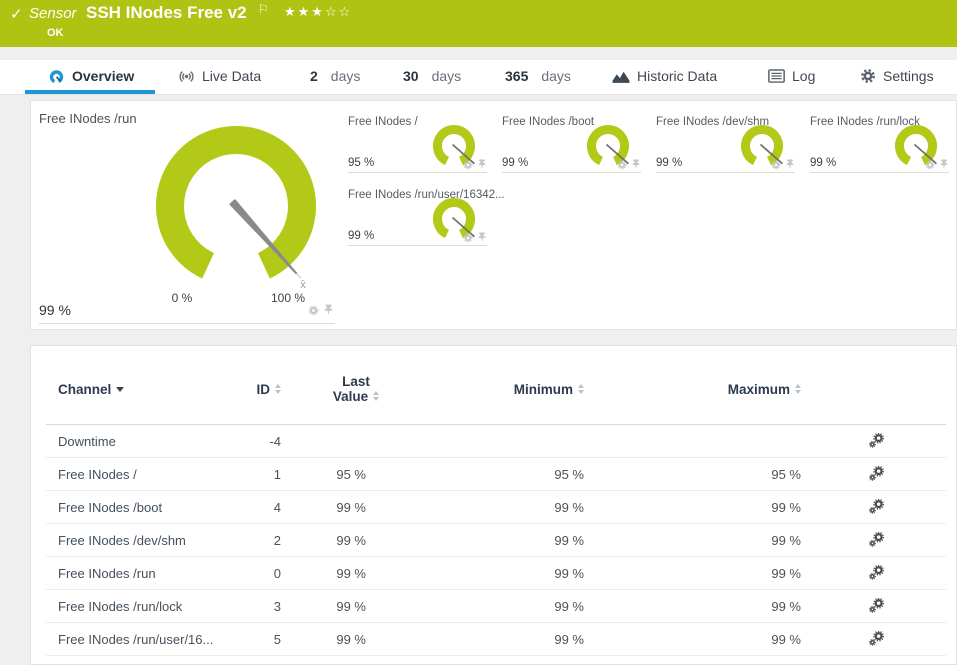 This screenshot has height=665, width=957. Describe the element at coordinates (318, 12) in the screenshot. I see `priority-star-rating: ★★★☆☆` at that location.